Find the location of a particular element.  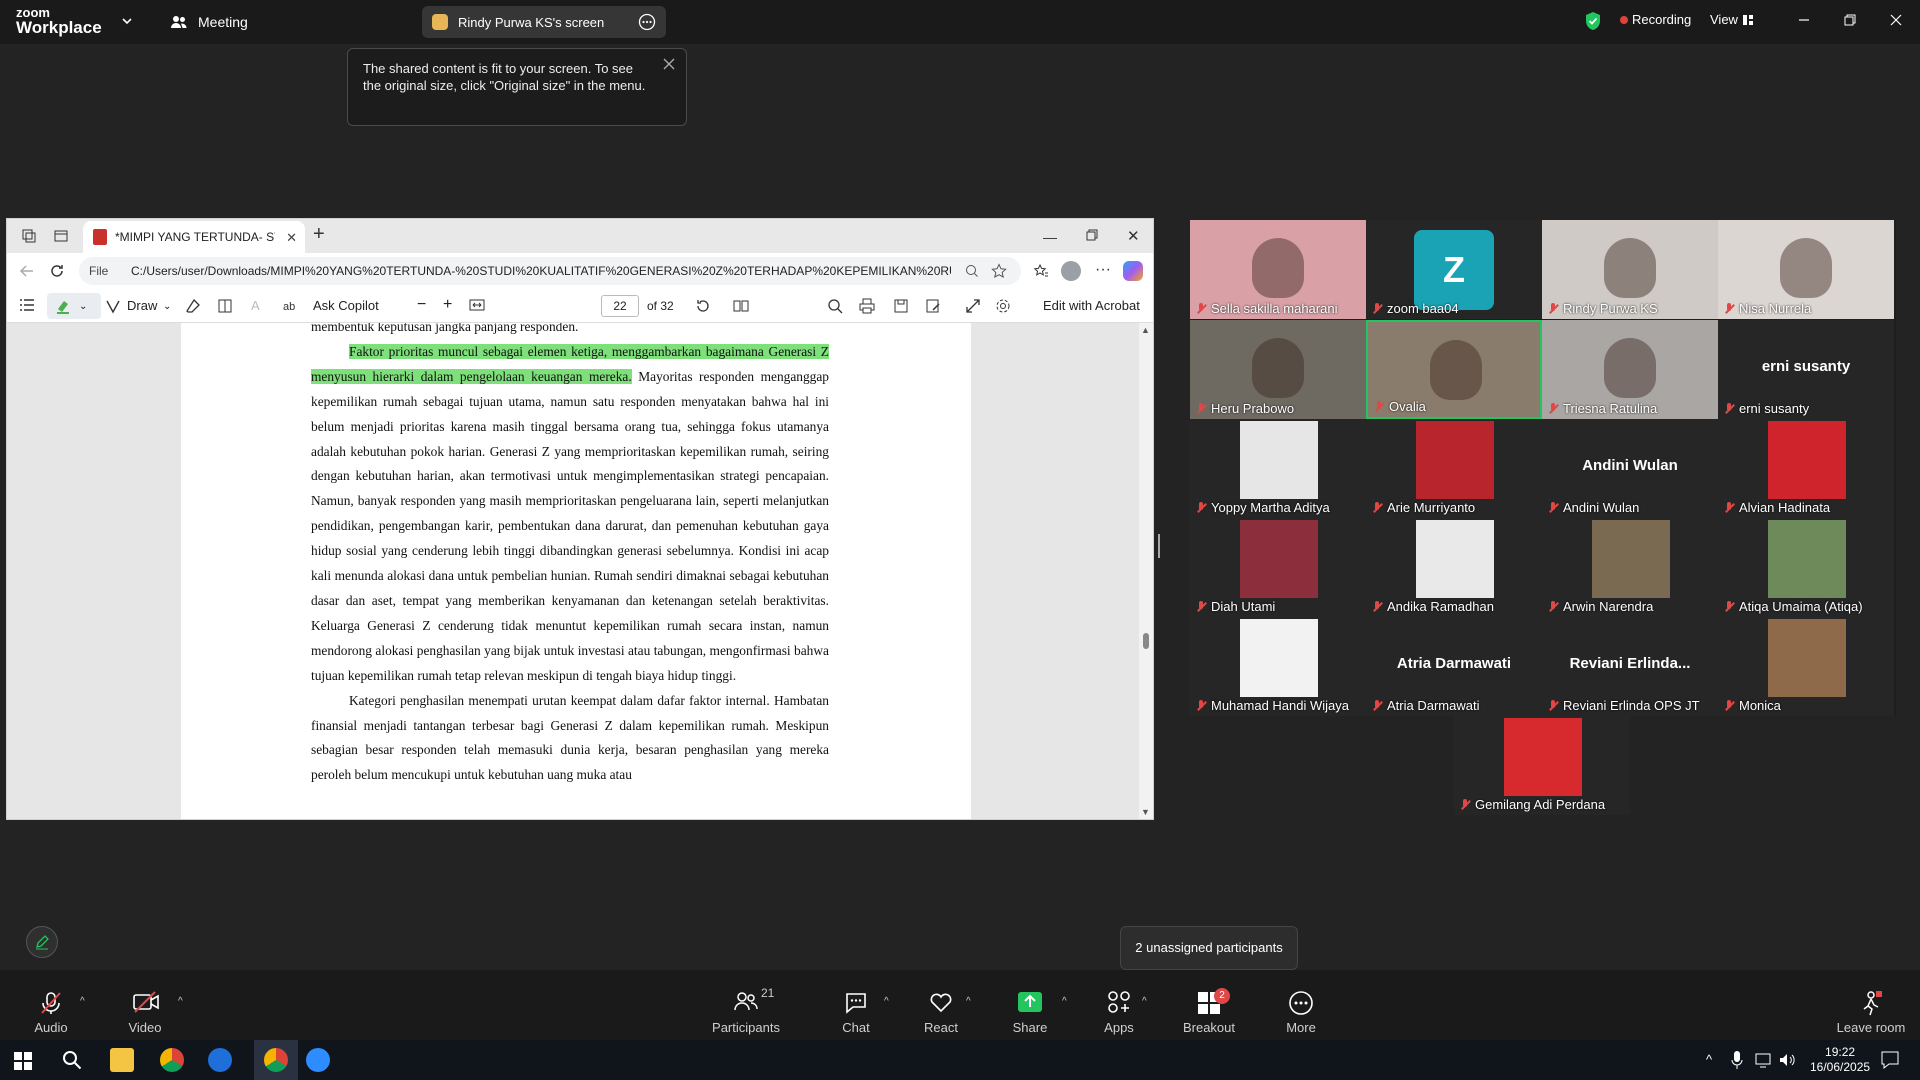

split-resize-handle is located at coordinates (1159, 546).